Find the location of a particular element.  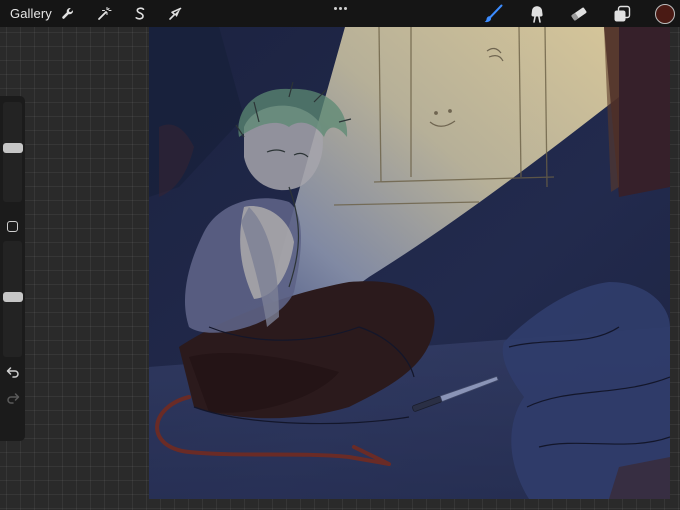

top-toolbar: Gallery is located at coordinates (340, 13).